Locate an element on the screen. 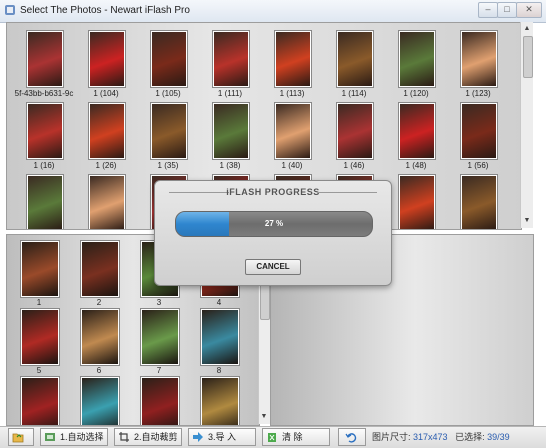 This screenshot has width=546, height=448. progress-bar: 27 % is located at coordinates (274, 224).